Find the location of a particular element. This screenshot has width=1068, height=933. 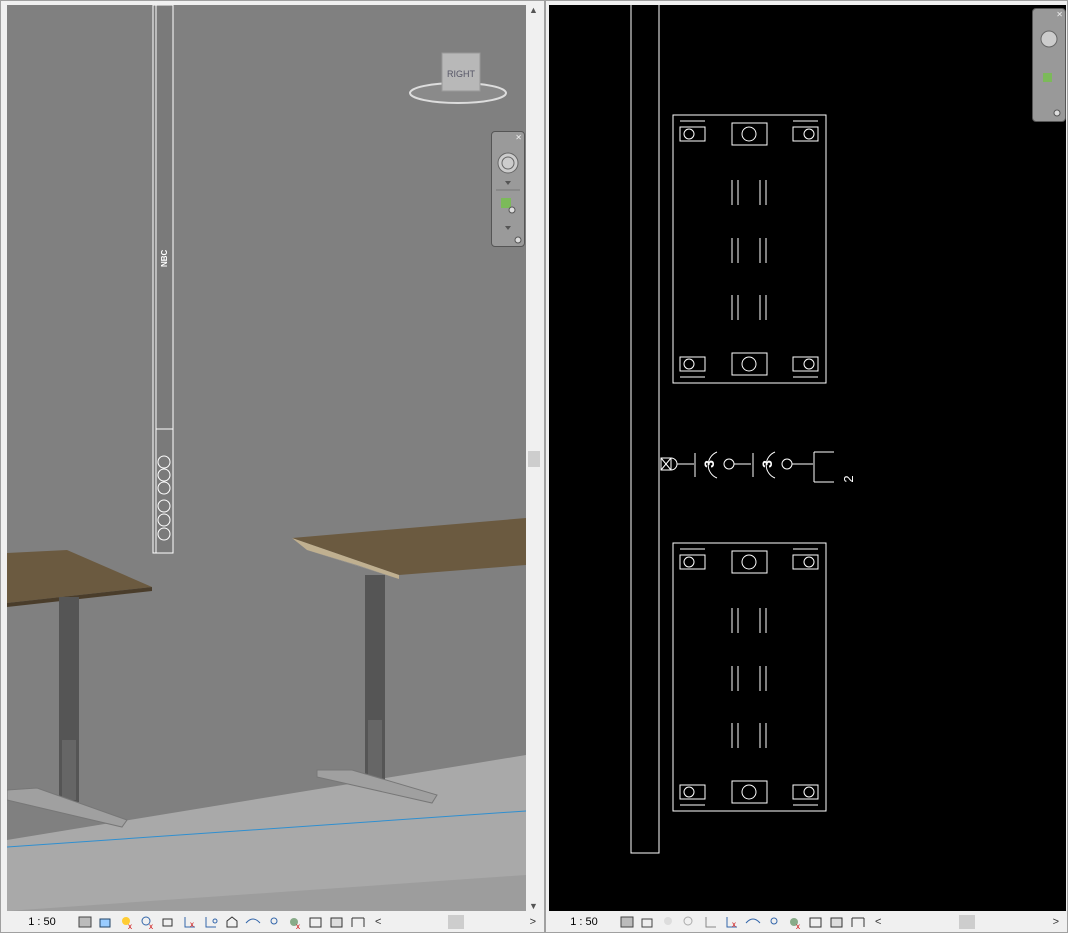

show-crop-icon is located at coordinates (211, 922).